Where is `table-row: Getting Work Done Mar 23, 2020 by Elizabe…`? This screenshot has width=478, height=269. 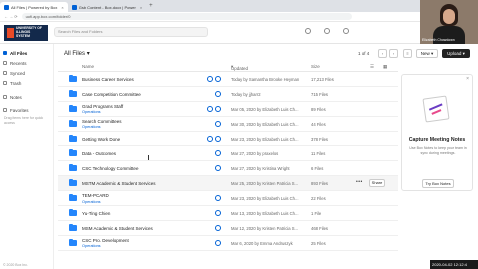
table-row: Getting Work Done Mar 23, 2020 by Elizabe… is located at coordinates (228, 139).